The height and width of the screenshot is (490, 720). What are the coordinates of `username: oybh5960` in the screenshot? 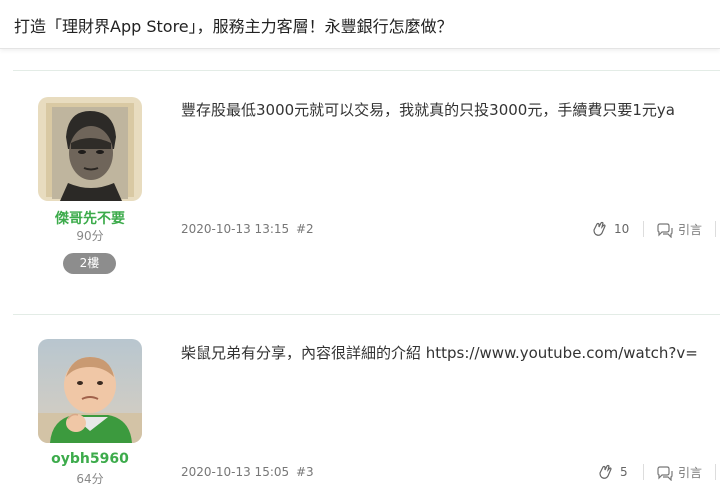 It's located at (90, 459).